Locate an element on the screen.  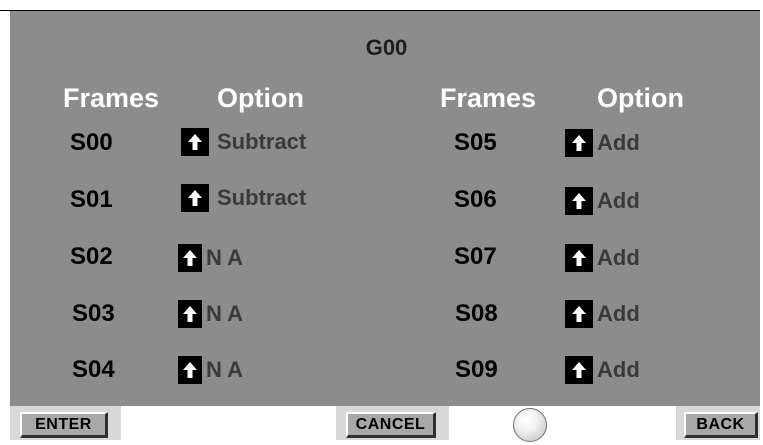
option-toggle-button-s04 is located at coordinates (190, 370).